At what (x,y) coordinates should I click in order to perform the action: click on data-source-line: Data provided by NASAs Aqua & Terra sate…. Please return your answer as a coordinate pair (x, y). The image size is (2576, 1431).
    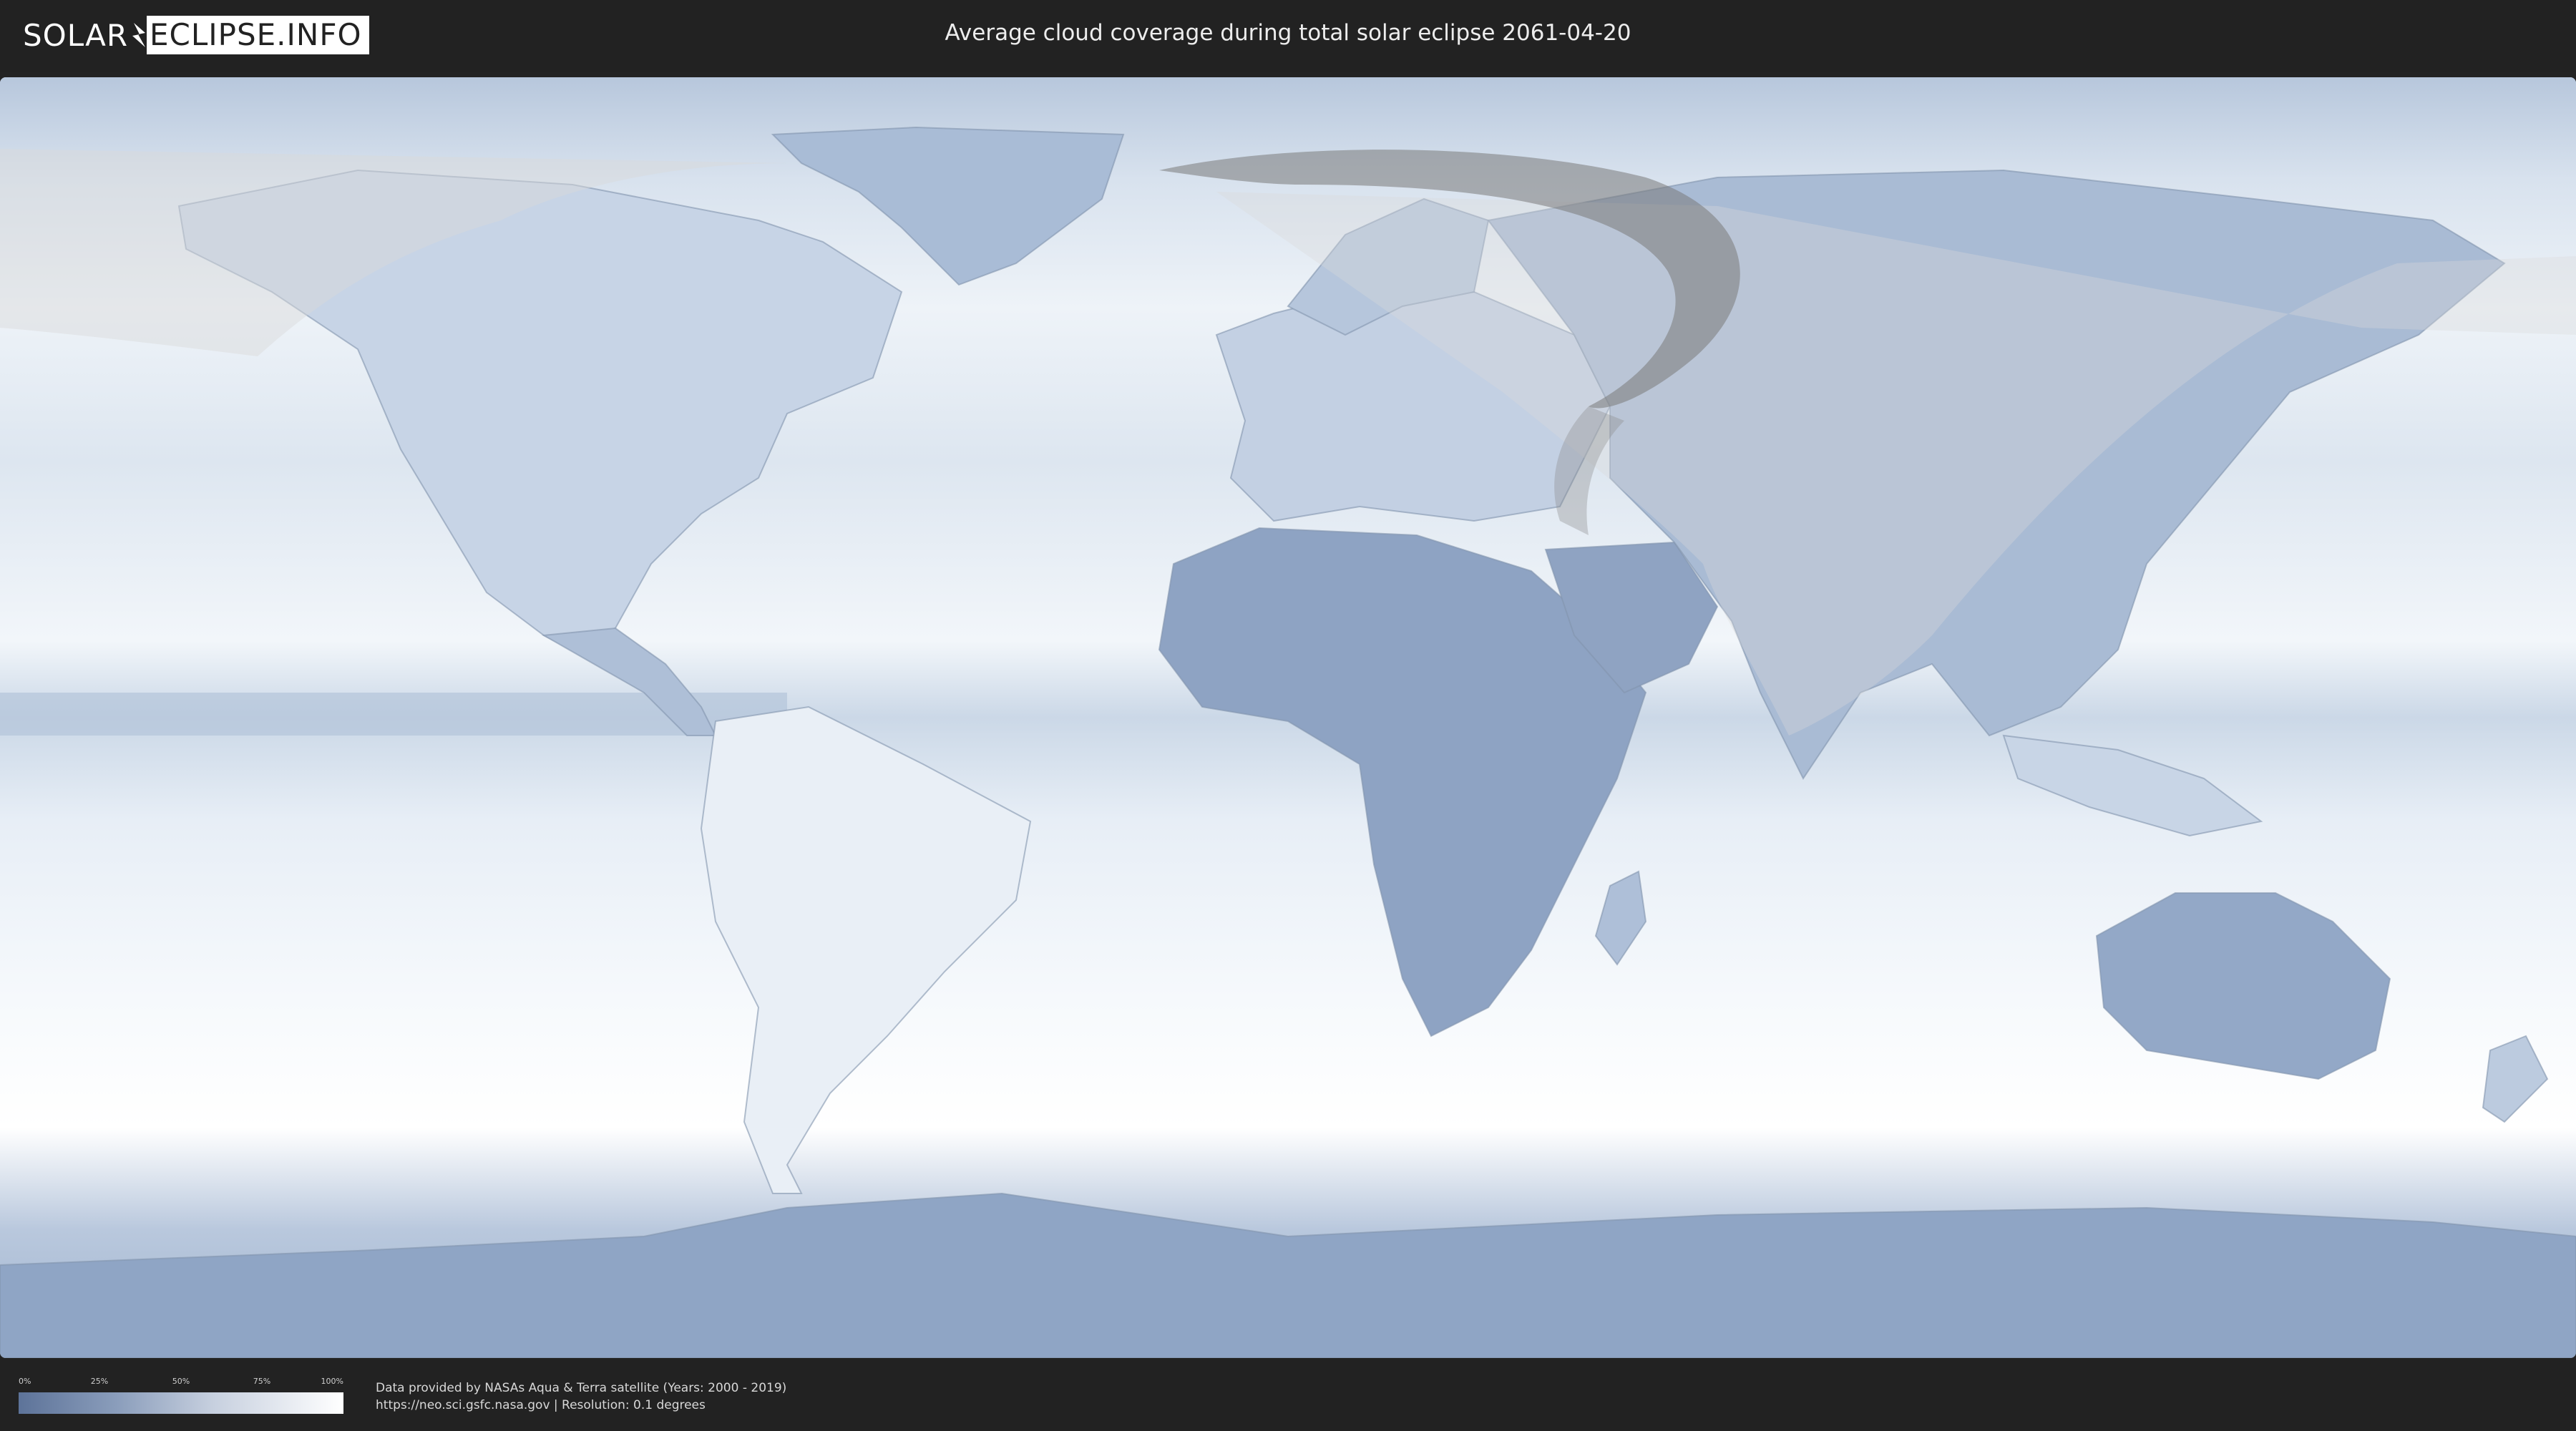
    Looking at the image, I should click on (581, 1388).